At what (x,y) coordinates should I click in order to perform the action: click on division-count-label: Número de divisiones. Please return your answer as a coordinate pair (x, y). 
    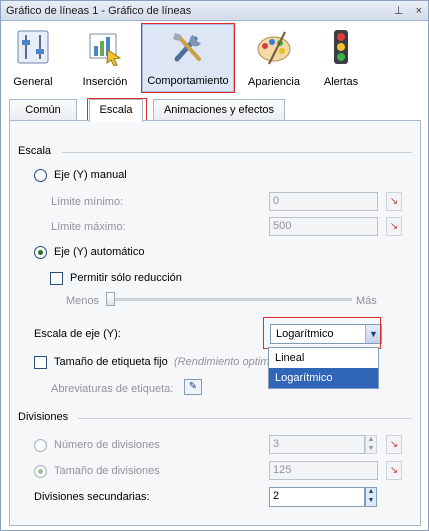
    Looking at the image, I should click on (107, 445).